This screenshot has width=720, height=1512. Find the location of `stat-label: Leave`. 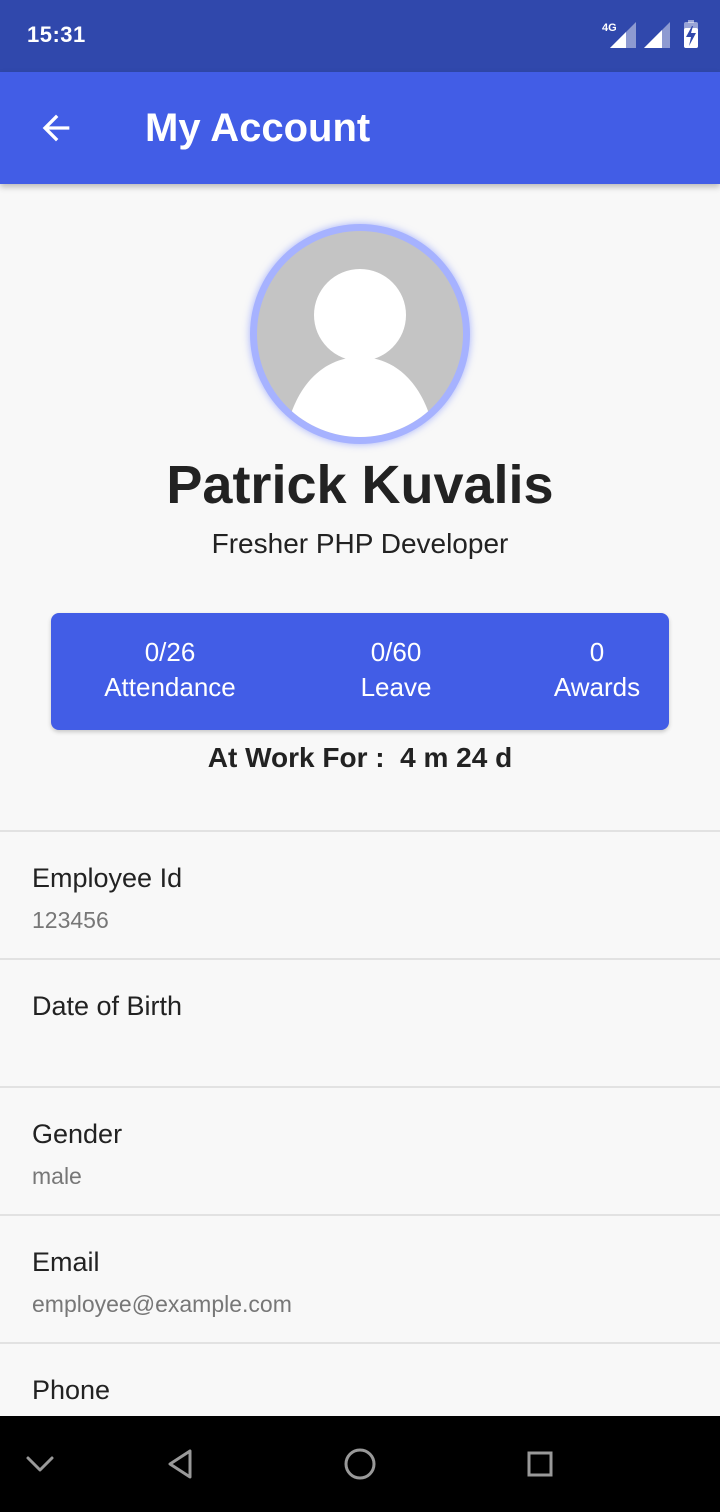

stat-label: Leave is located at coordinates (396, 687).